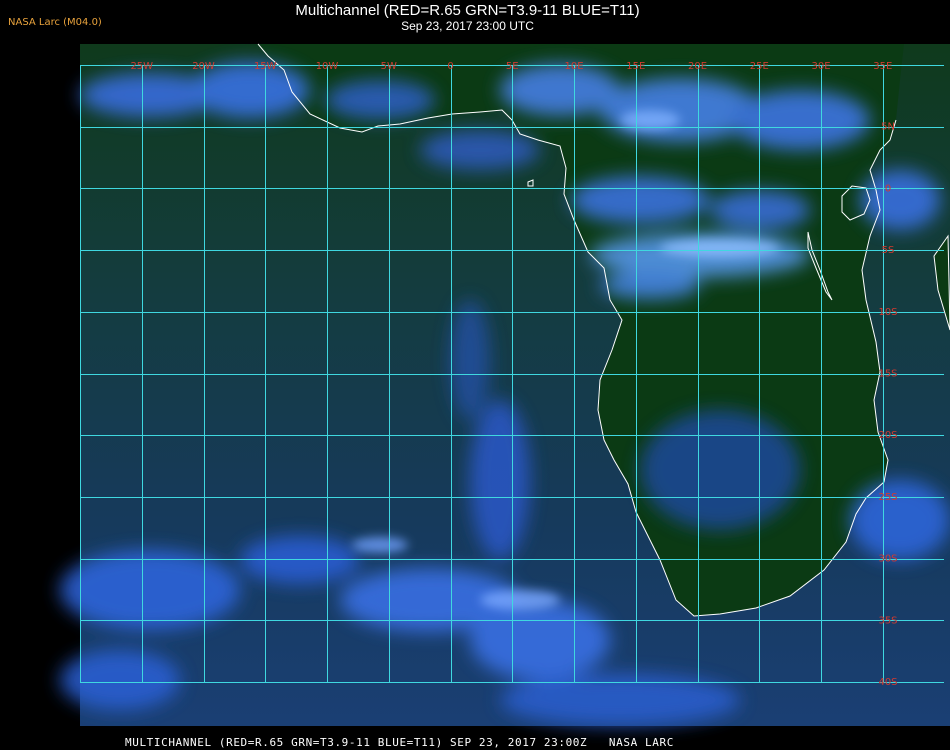 The width and height of the screenshot is (950, 750). I want to click on longitude-label: 25E, so click(759, 66).